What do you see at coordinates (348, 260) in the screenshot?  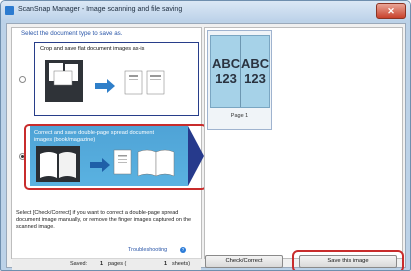 I see `highlight-ring-save` at bounding box center [348, 260].